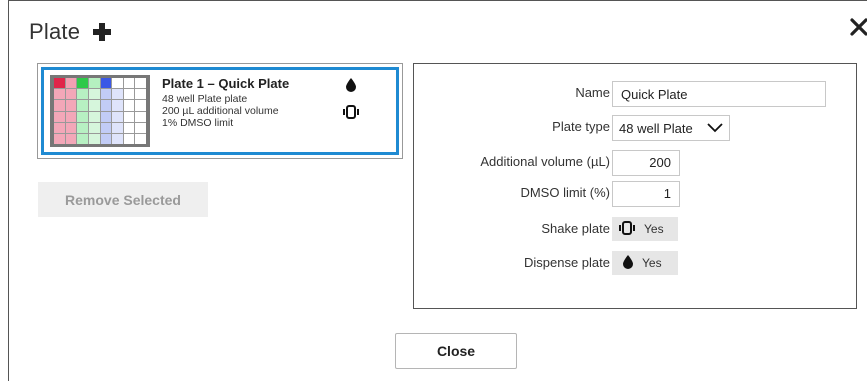  What do you see at coordinates (226, 83) in the screenshot?
I see `plate-name: Plate 1 – Quick Plate` at bounding box center [226, 83].